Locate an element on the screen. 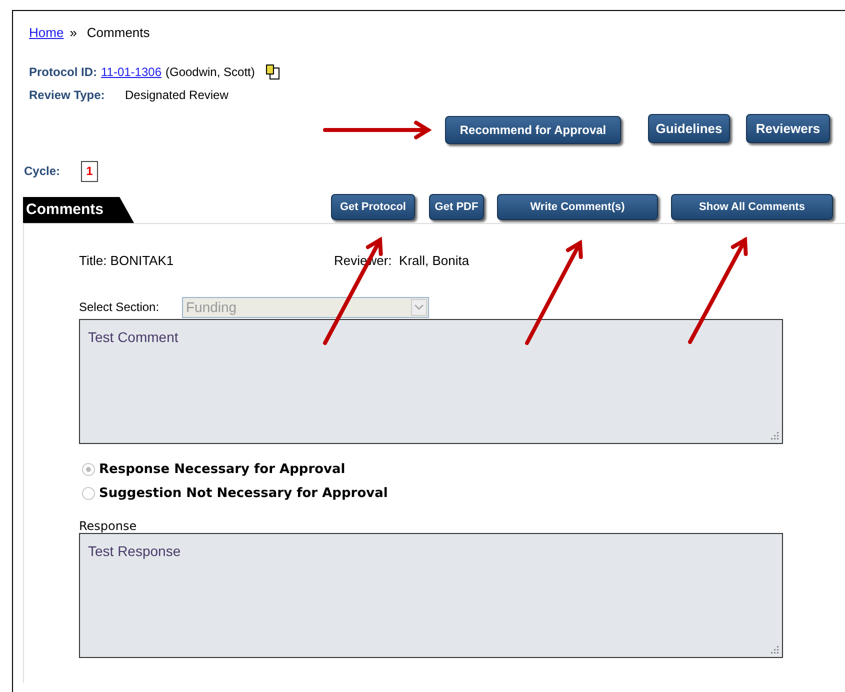 This screenshot has width=845, height=692. action-button: Show All Comments is located at coordinates (752, 207).